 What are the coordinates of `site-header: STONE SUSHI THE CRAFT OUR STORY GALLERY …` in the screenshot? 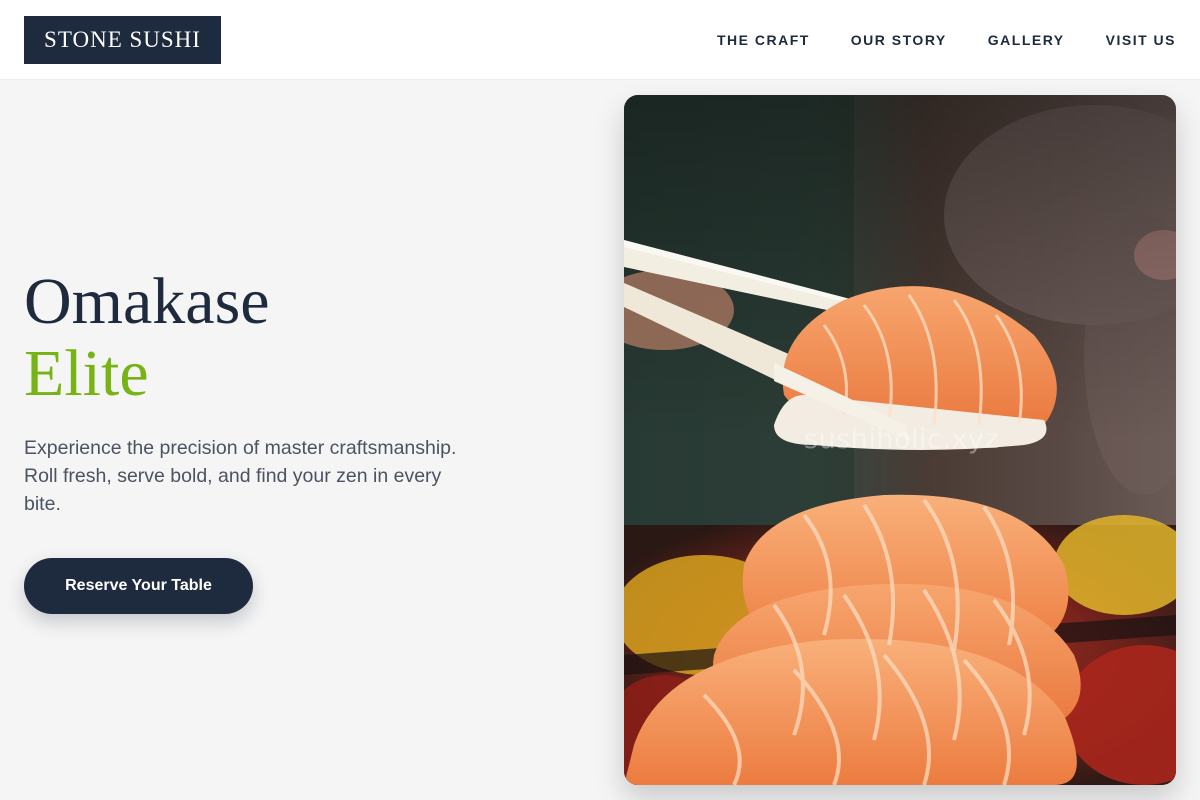 It's located at (600, 40).